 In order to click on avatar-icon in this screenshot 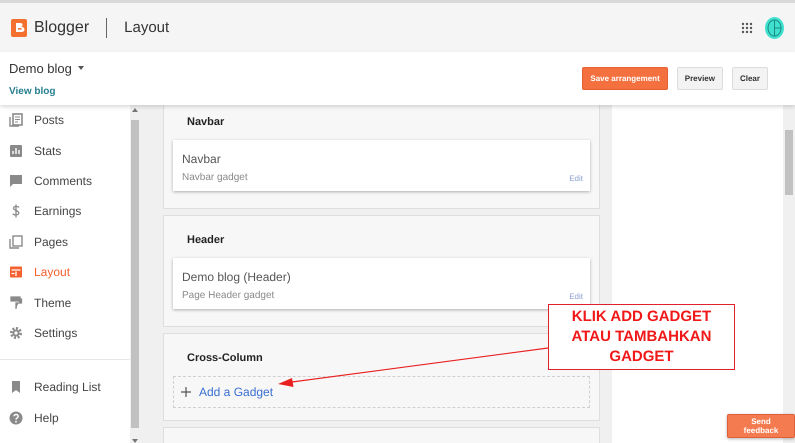, I will do `click(774, 27)`.